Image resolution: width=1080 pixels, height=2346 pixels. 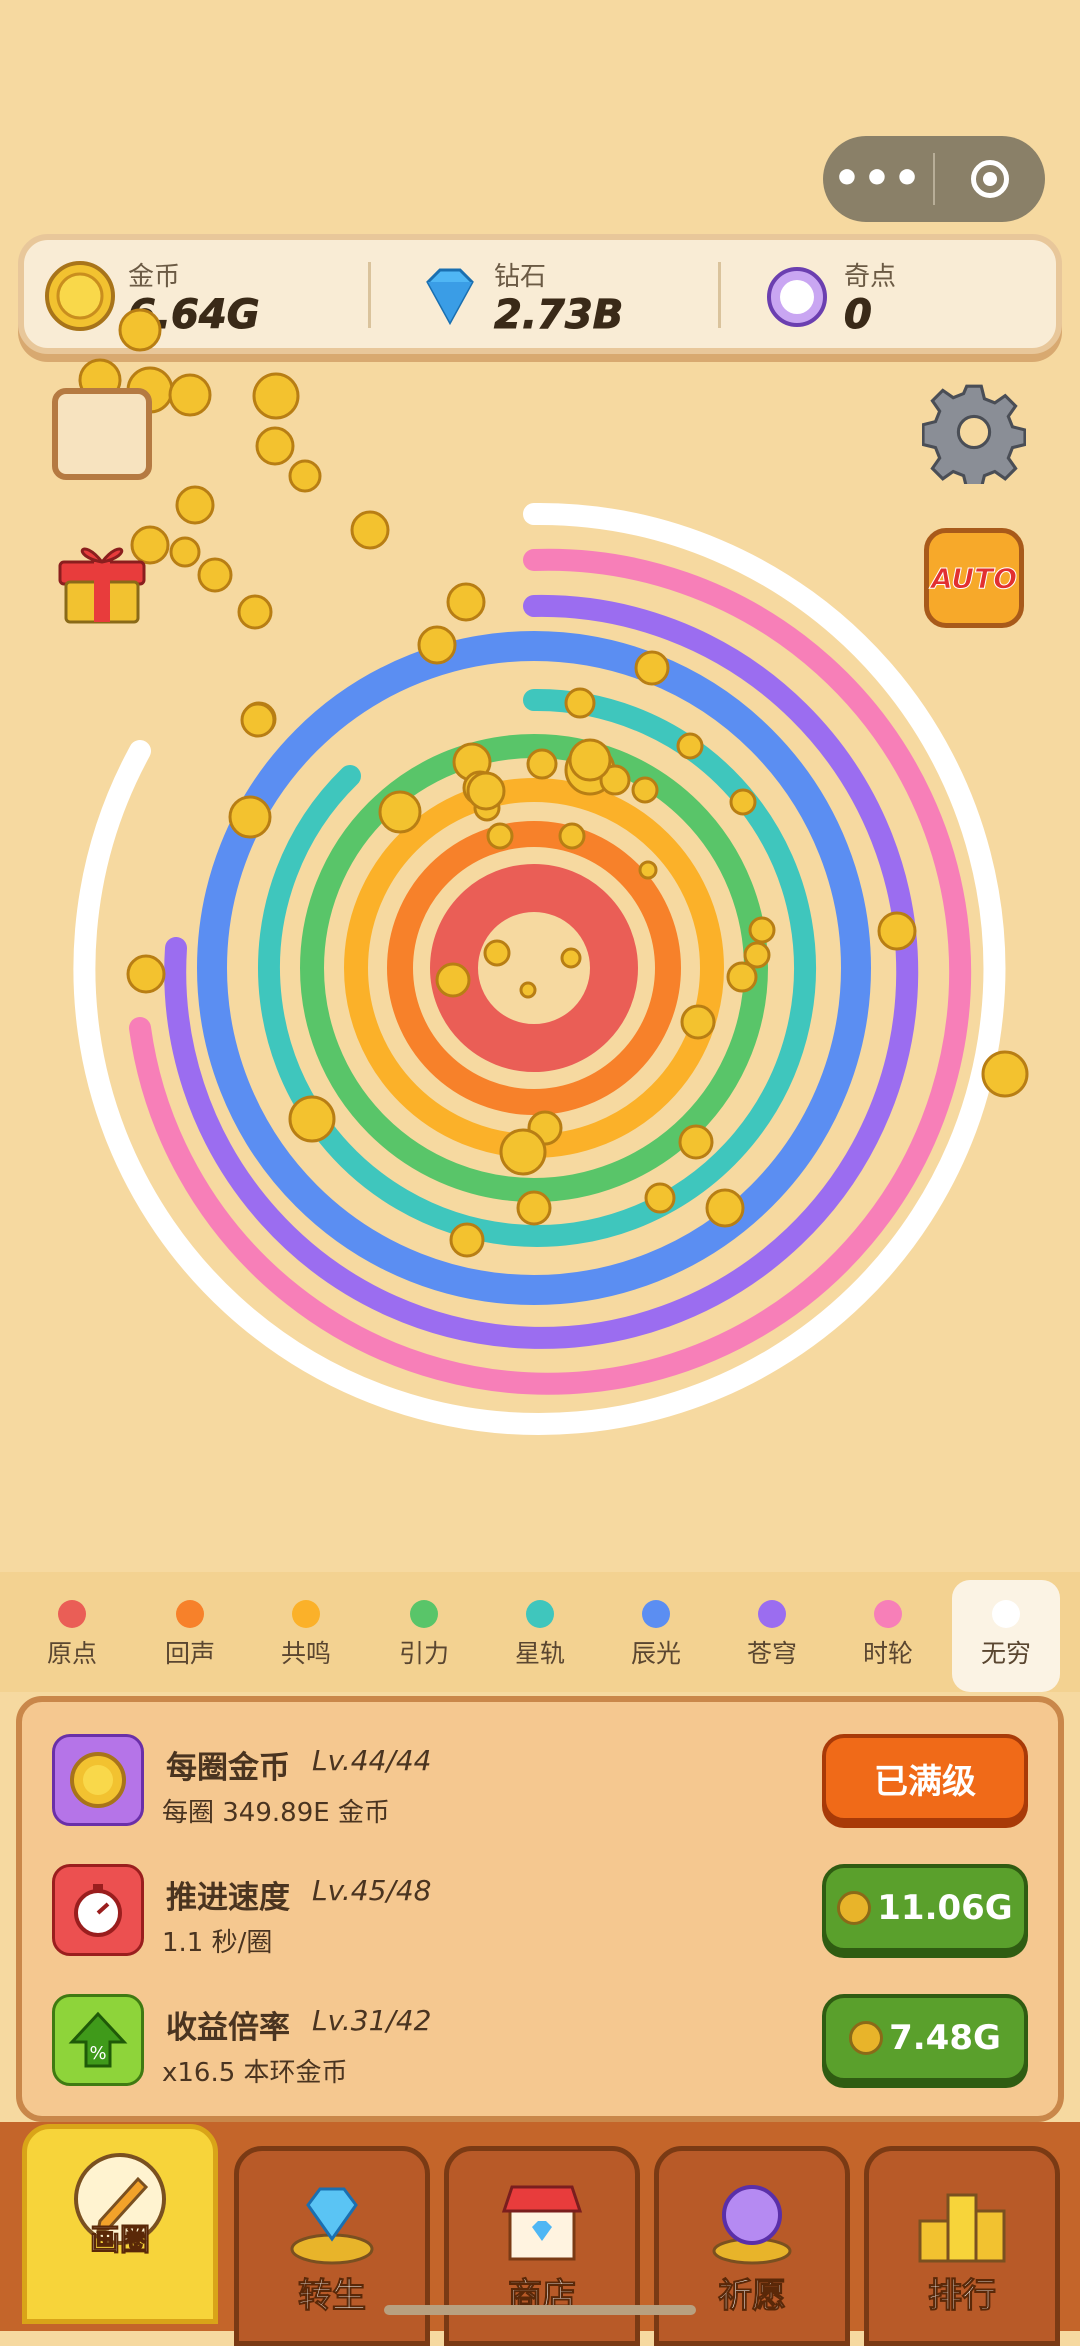 I want to click on upgrade-level: Lv.31/42, so click(x=372, y=2020).